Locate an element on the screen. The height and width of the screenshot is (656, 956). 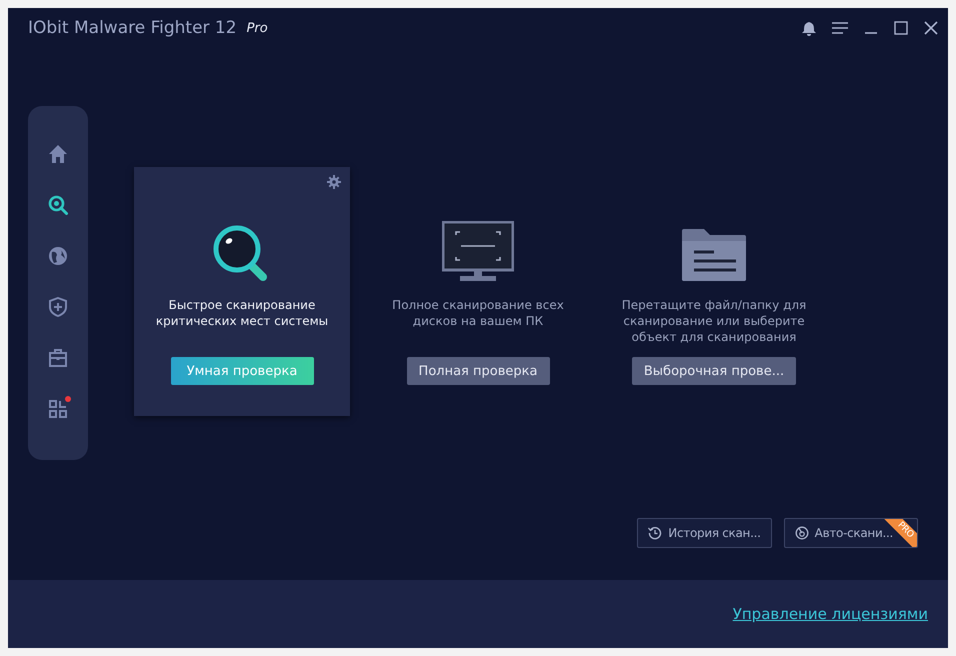
window-title: IObit Malware Fighter 12 is located at coordinates (132, 28).